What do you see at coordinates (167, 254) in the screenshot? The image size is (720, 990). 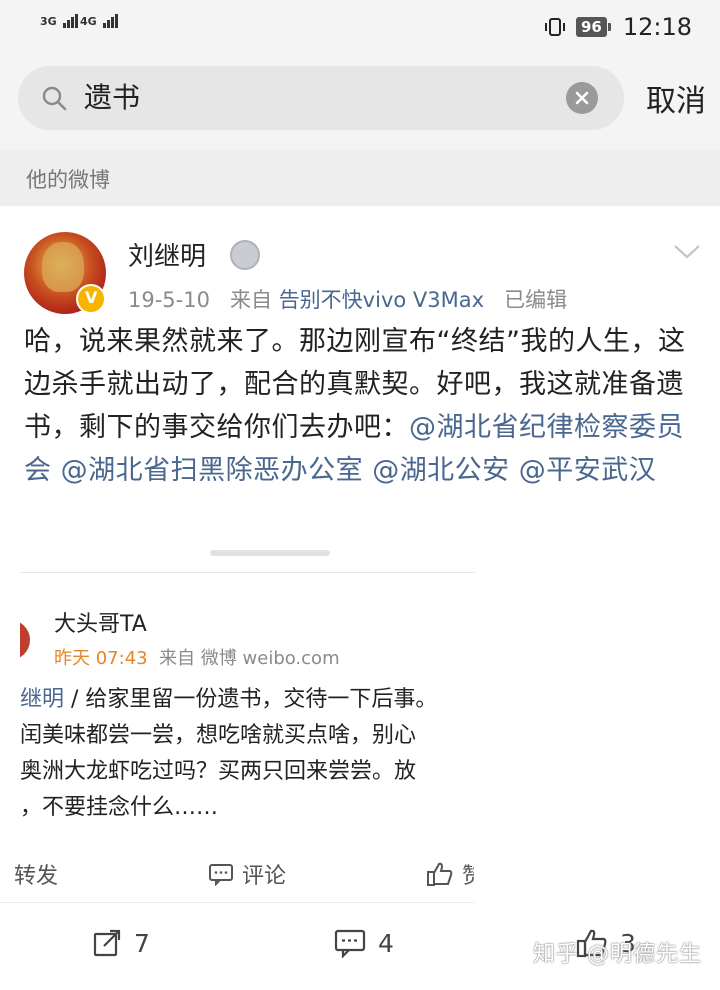 I see `username: 刘继明` at bounding box center [167, 254].